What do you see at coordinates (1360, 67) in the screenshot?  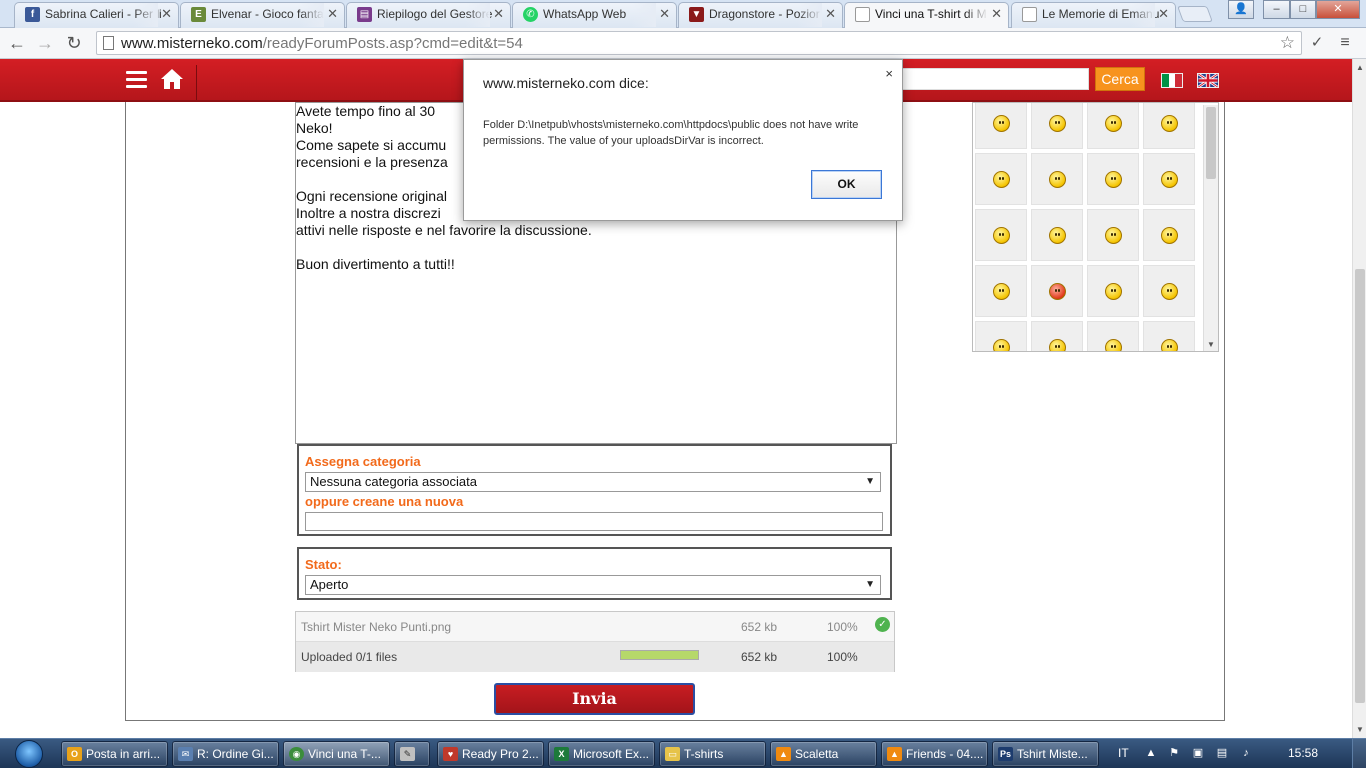 I see `scroll-up-icon: ▲` at bounding box center [1360, 67].